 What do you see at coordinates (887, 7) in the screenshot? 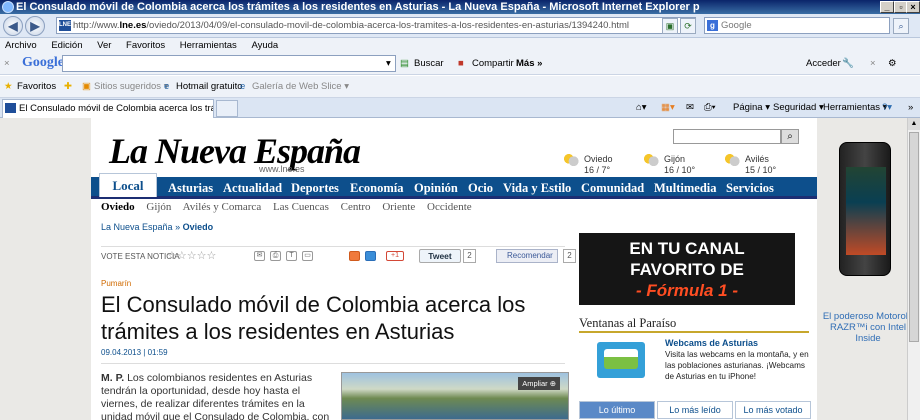
I see `minimize-button: _` at bounding box center [887, 7].